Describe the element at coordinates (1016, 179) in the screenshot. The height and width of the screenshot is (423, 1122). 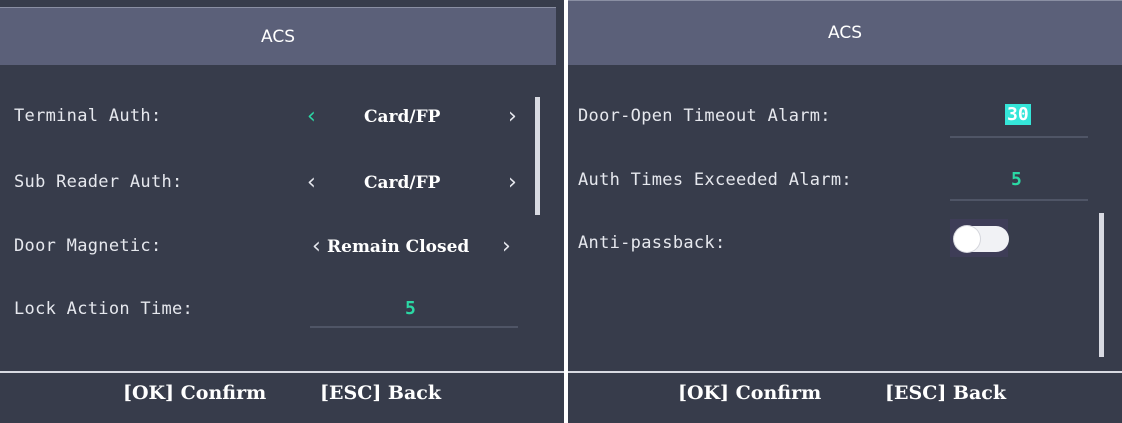
I see `auth-times-exceeded-alarm-input: 5` at that location.